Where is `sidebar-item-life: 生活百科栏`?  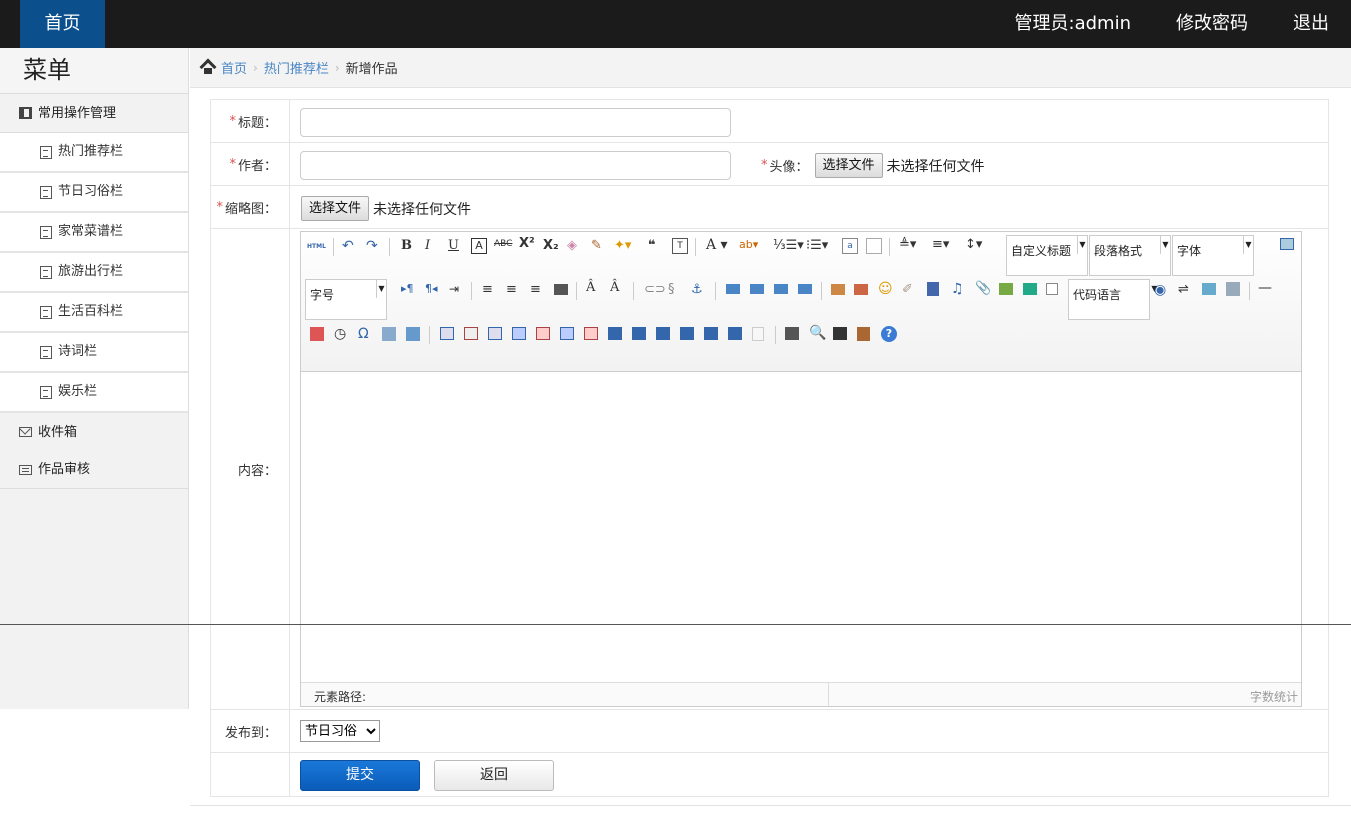
sidebar-item-life: 生活百科栏 is located at coordinates (94, 313).